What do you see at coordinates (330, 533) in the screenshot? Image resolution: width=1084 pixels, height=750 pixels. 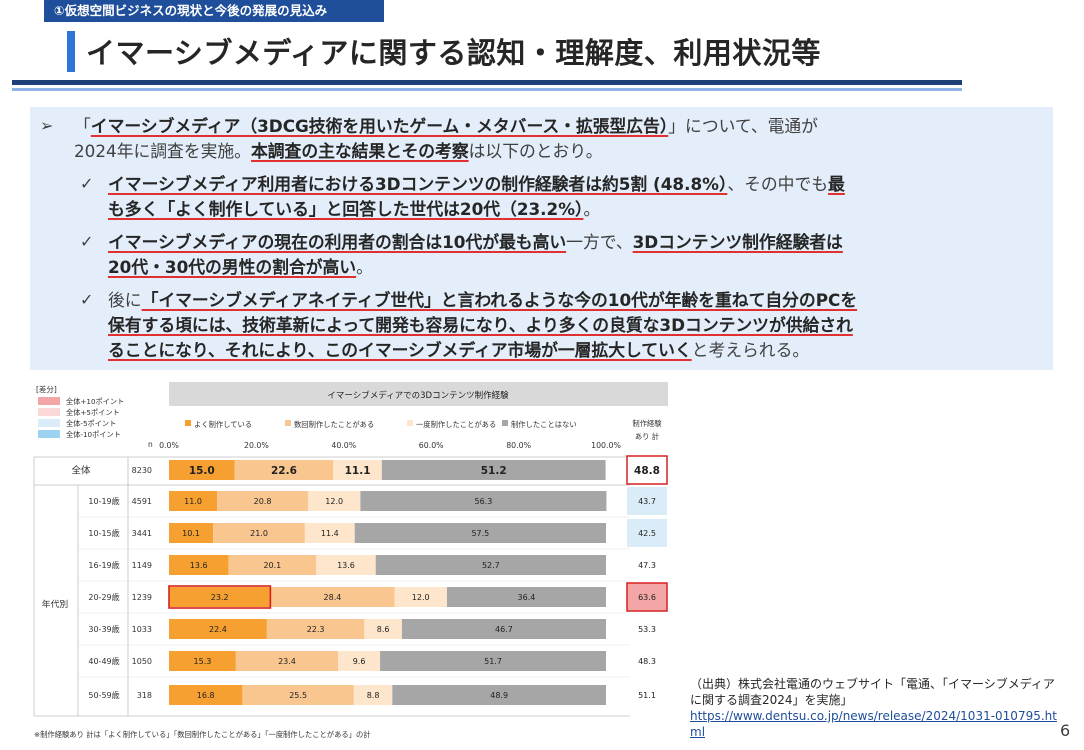 I see `bar-value-label: 11.4` at bounding box center [330, 533].